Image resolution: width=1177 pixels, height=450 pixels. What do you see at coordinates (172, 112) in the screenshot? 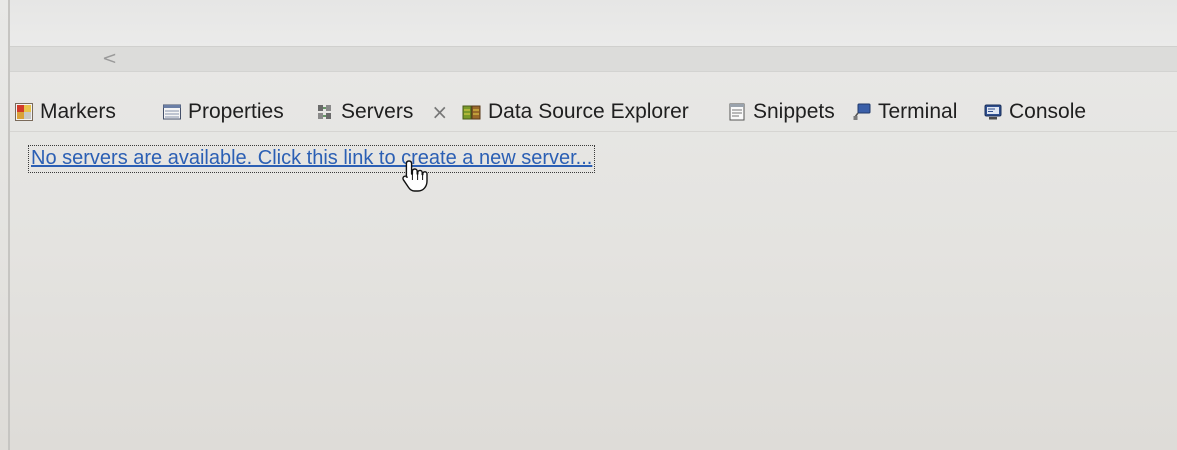
I see `properties-icon` at bounding box center [172, 112].